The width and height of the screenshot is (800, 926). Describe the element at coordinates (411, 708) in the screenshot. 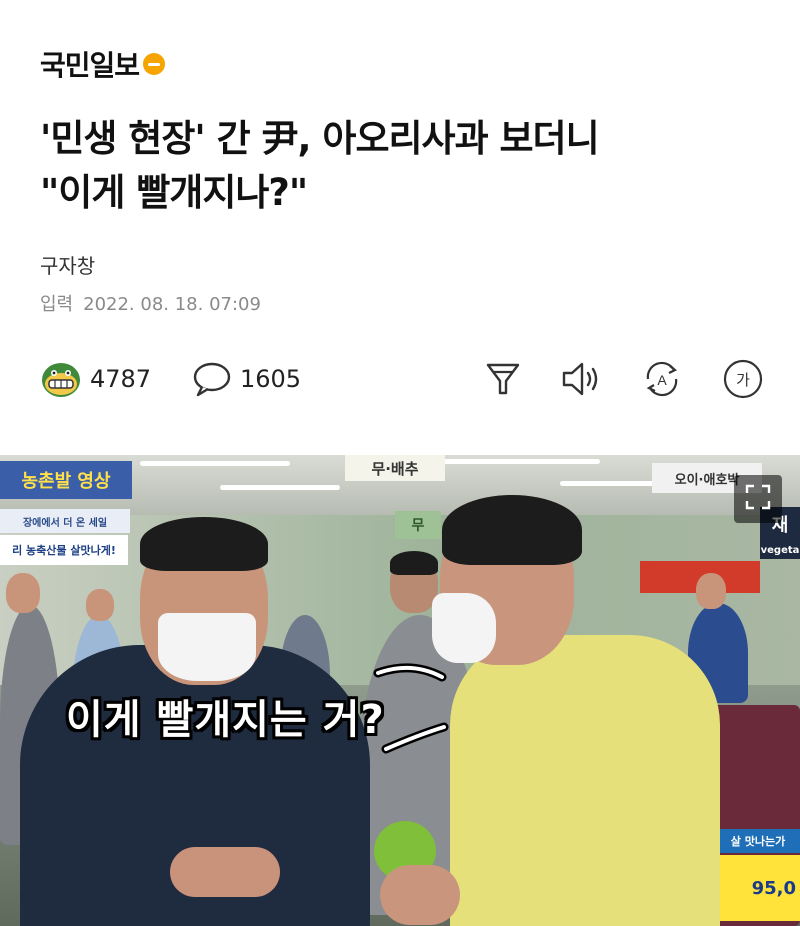

I see `caption-emphasis-strokes` at that location.